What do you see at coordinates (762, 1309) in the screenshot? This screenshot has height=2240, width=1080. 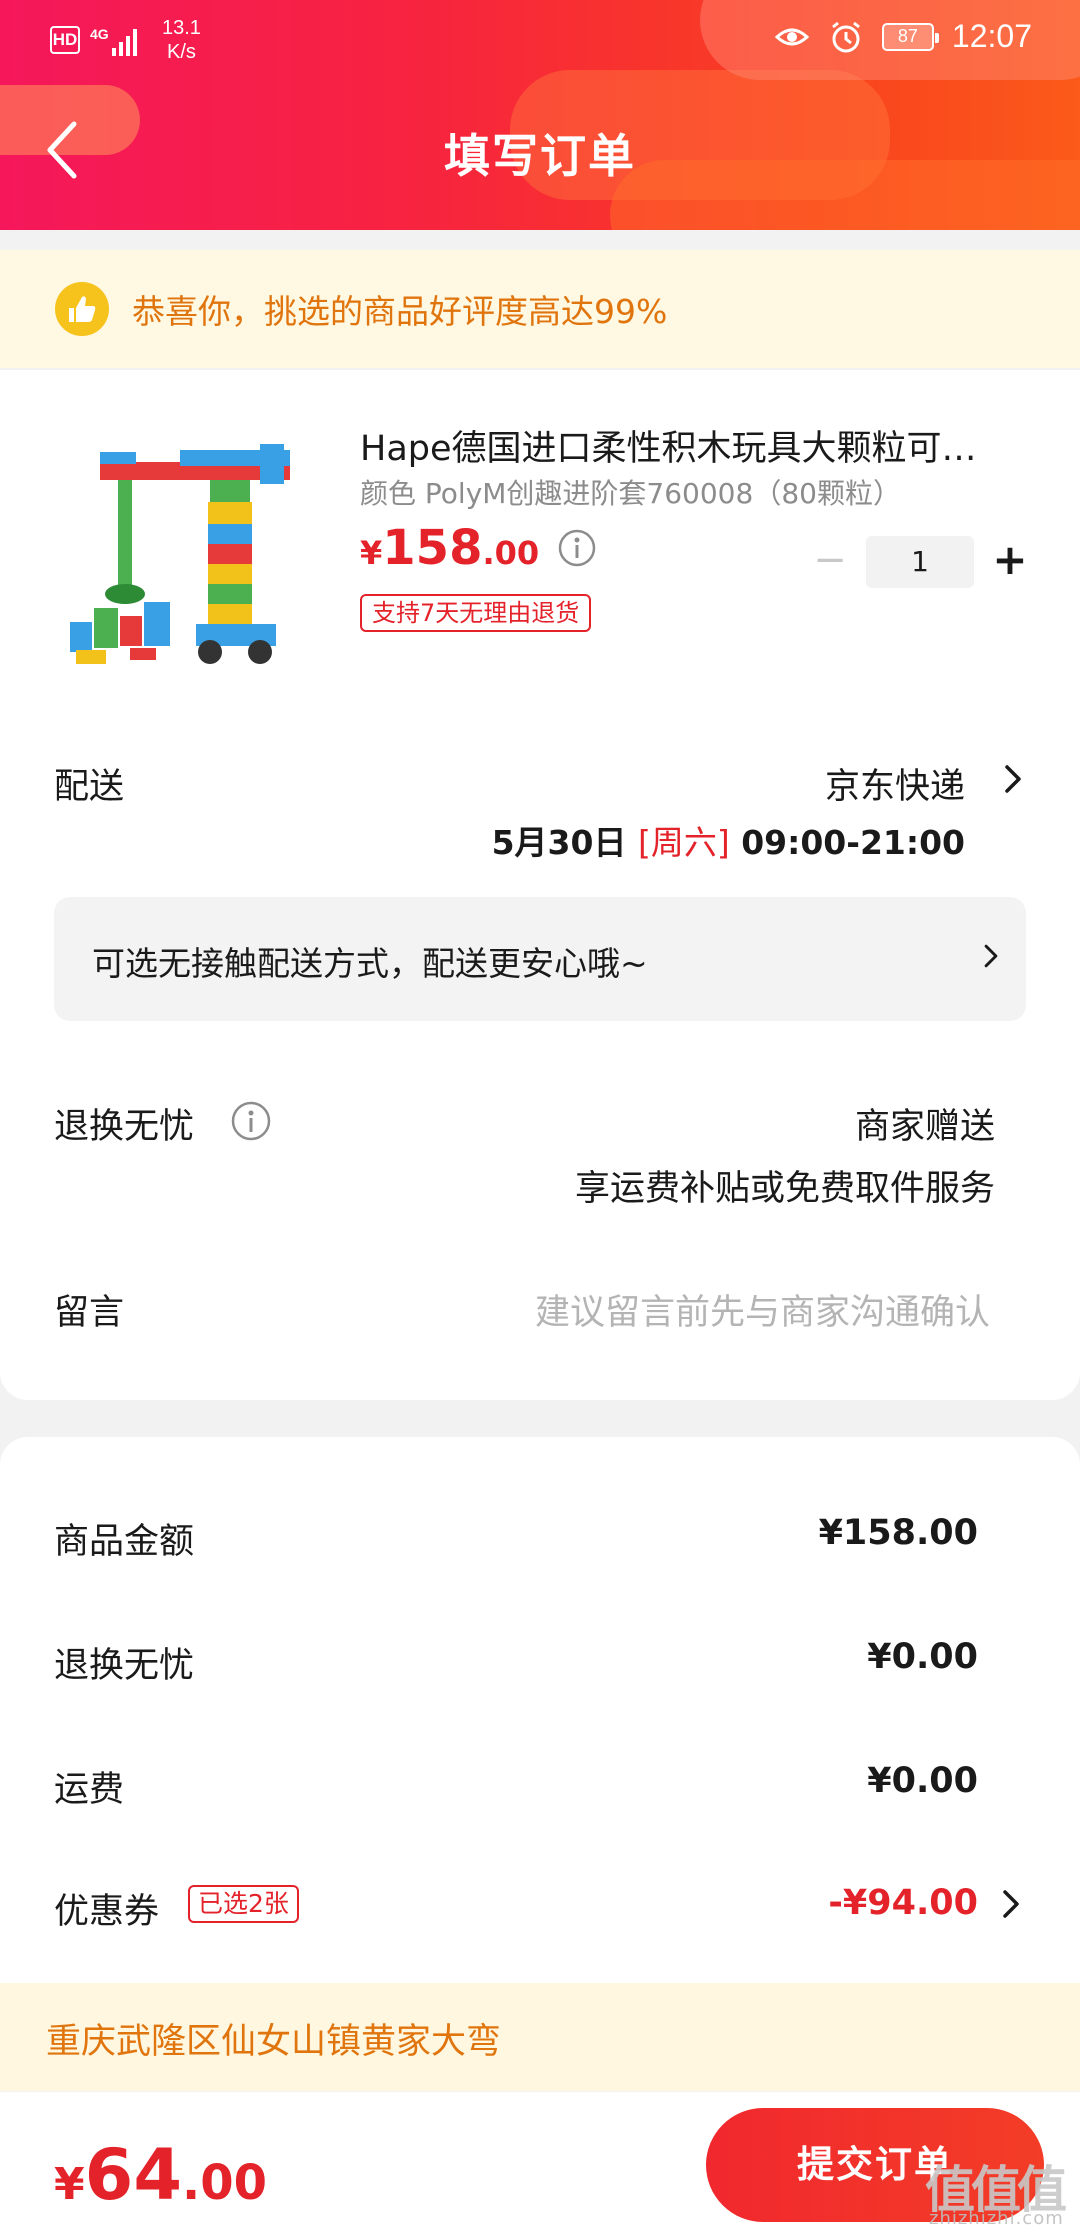 I see `message-input: 建议留言前先与商家沟通确认` at bounding box center [762, 1309].